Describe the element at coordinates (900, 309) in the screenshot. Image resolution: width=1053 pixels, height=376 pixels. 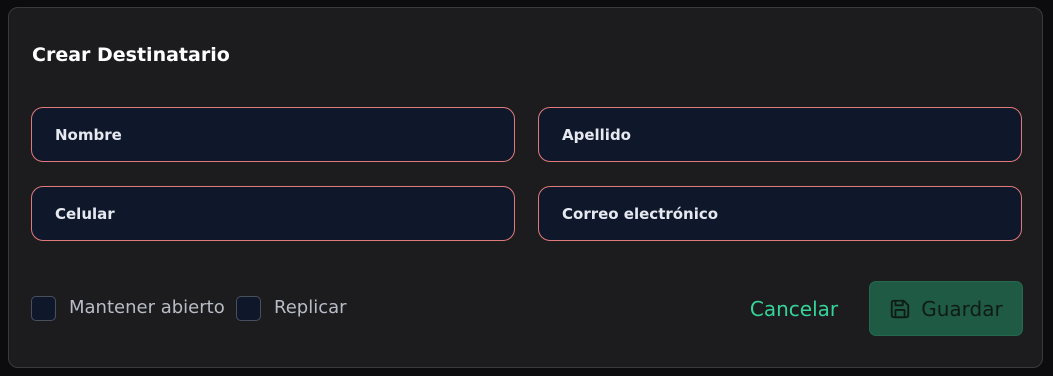
I see `floppy-disk-icon` at that location.